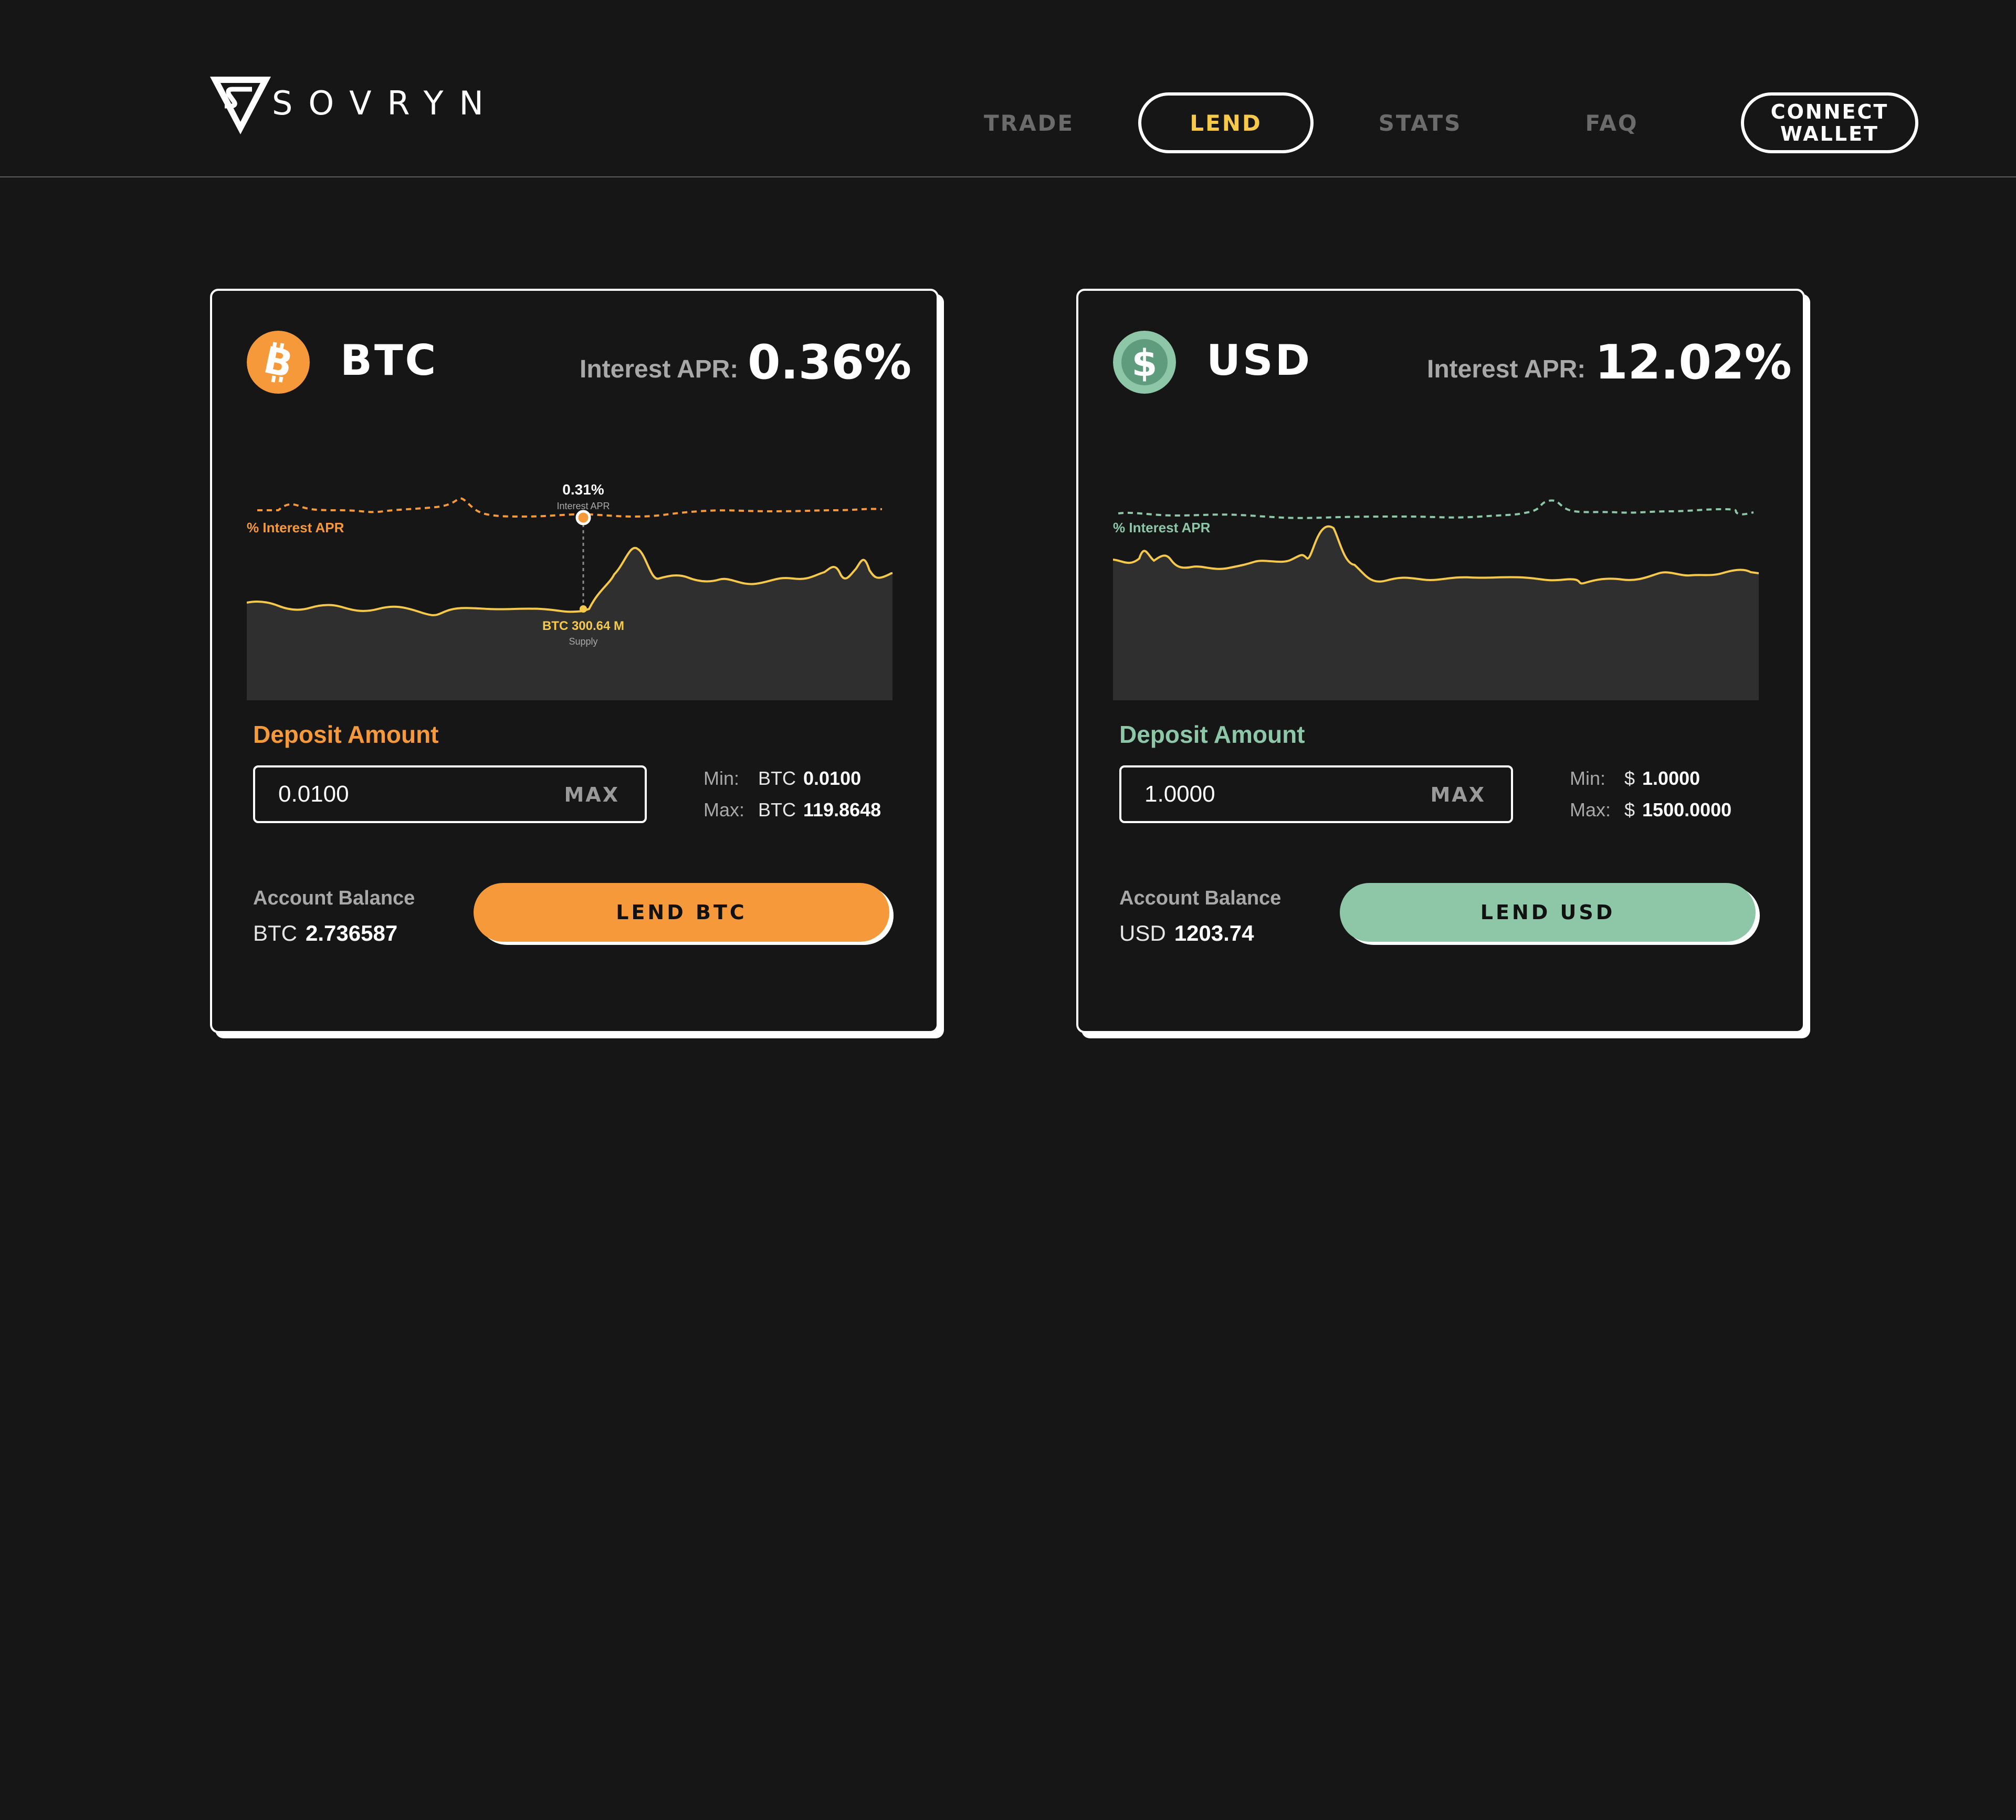 The image size is (2016, 1820). I want to click on max-currency: BTC, so click(777, 809).